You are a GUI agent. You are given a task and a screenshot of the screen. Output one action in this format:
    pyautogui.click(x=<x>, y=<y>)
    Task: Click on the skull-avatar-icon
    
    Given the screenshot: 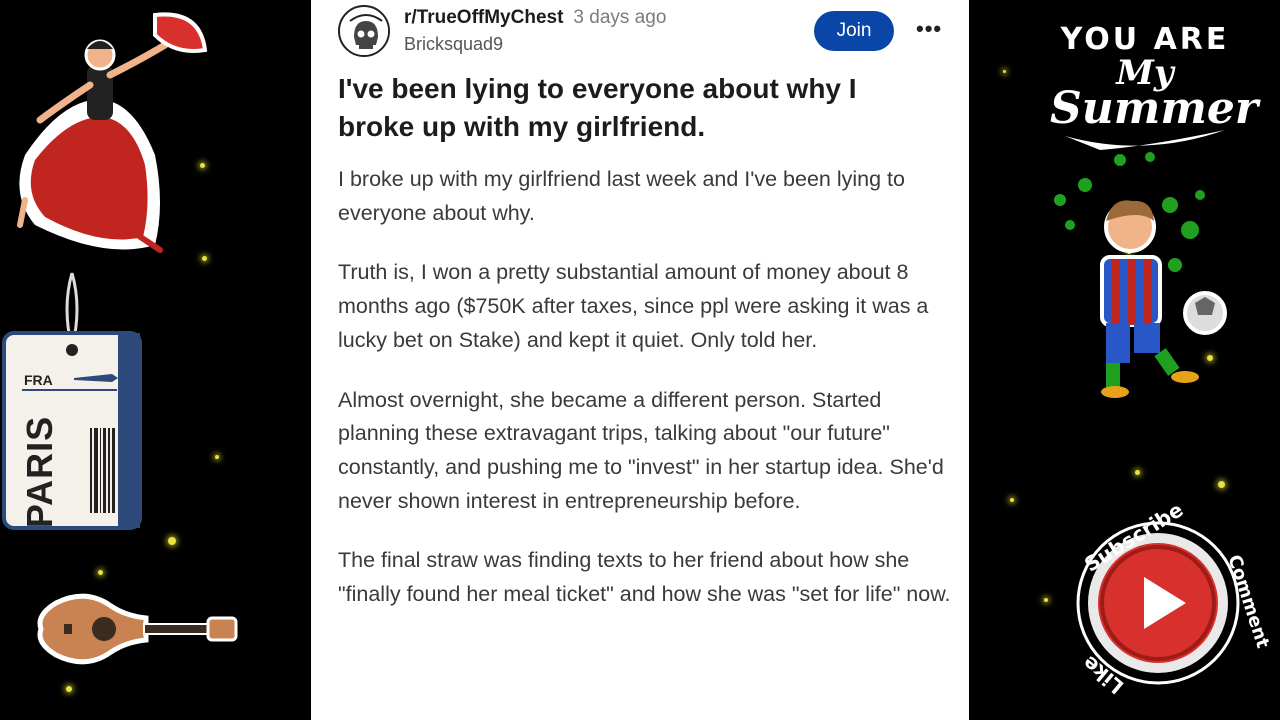 What is the action you would take?
    pyautogui.click(x=365, y=32)
    